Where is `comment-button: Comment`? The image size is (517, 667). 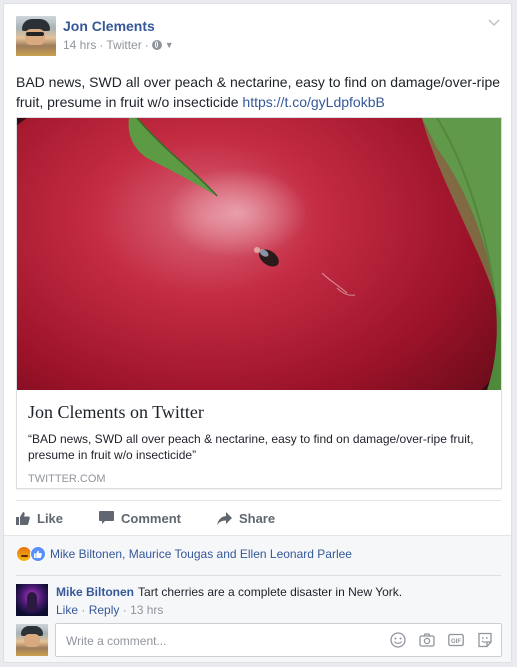
comment-button: Comment is located at coordinates (140, 518).